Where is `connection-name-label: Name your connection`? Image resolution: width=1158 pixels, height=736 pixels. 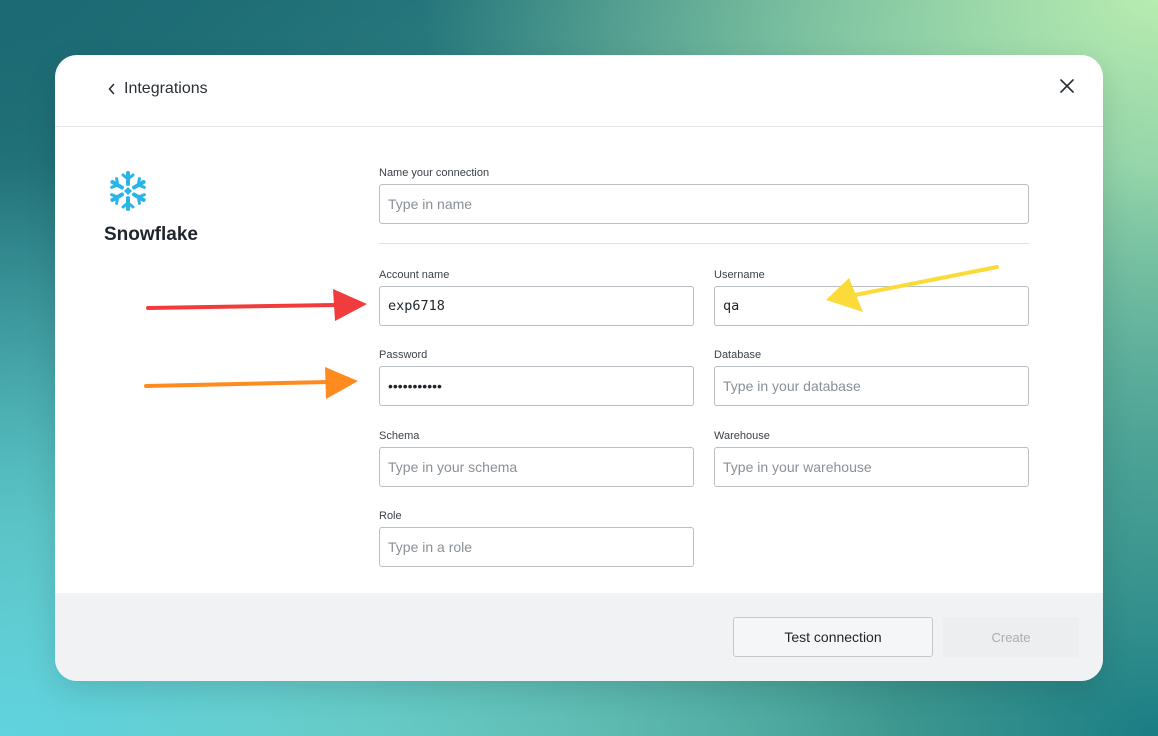
connection-name-label: Name your connection is located at coordinates (434, 173).